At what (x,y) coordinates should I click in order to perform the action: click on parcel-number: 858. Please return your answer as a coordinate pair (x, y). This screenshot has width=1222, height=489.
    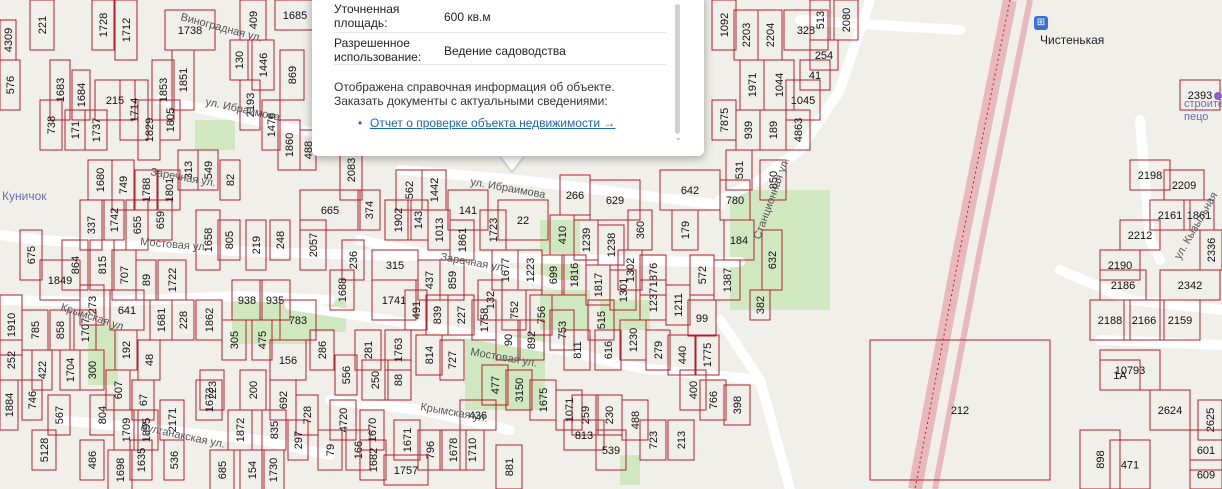
    Looking at the image, I should click on (61, 330).